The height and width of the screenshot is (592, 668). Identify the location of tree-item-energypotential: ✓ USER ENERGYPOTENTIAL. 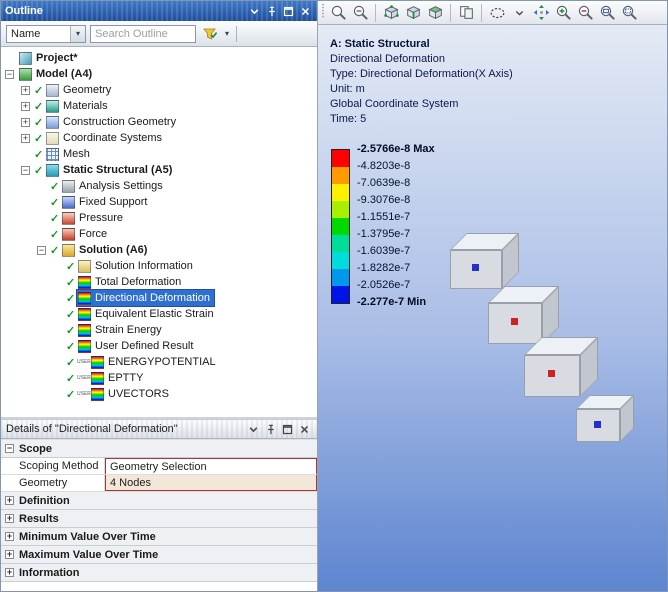
(159, 362).